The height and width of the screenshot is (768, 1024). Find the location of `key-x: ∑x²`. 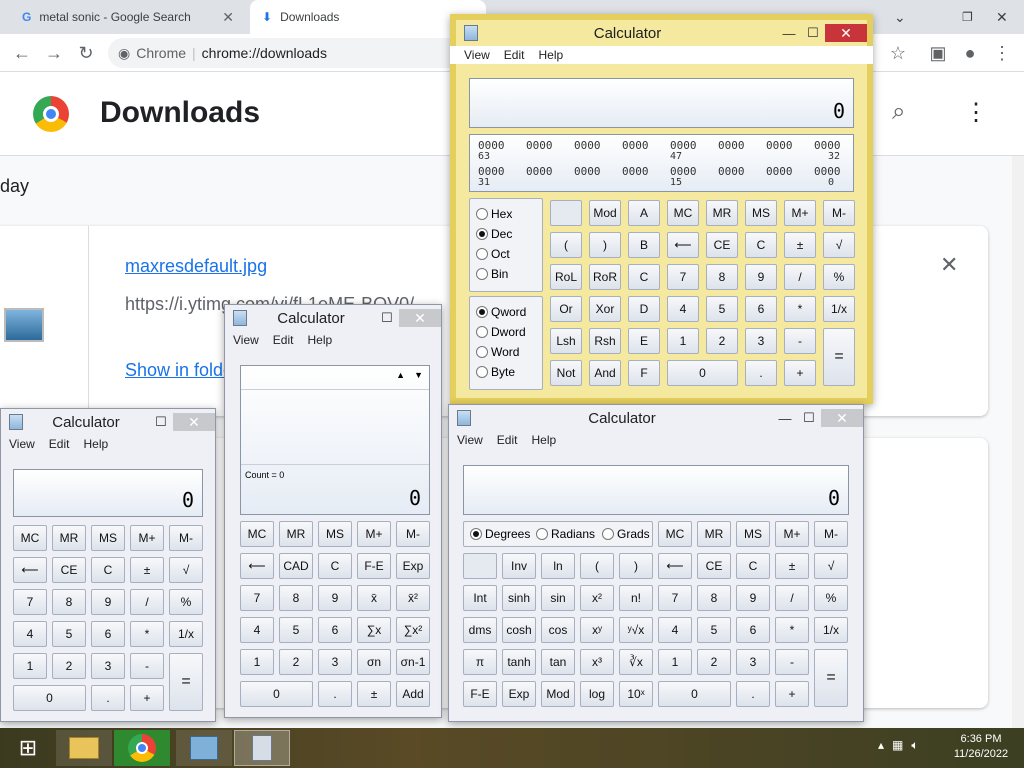

key-x: ∑x² is located at coordinates (413, 630).